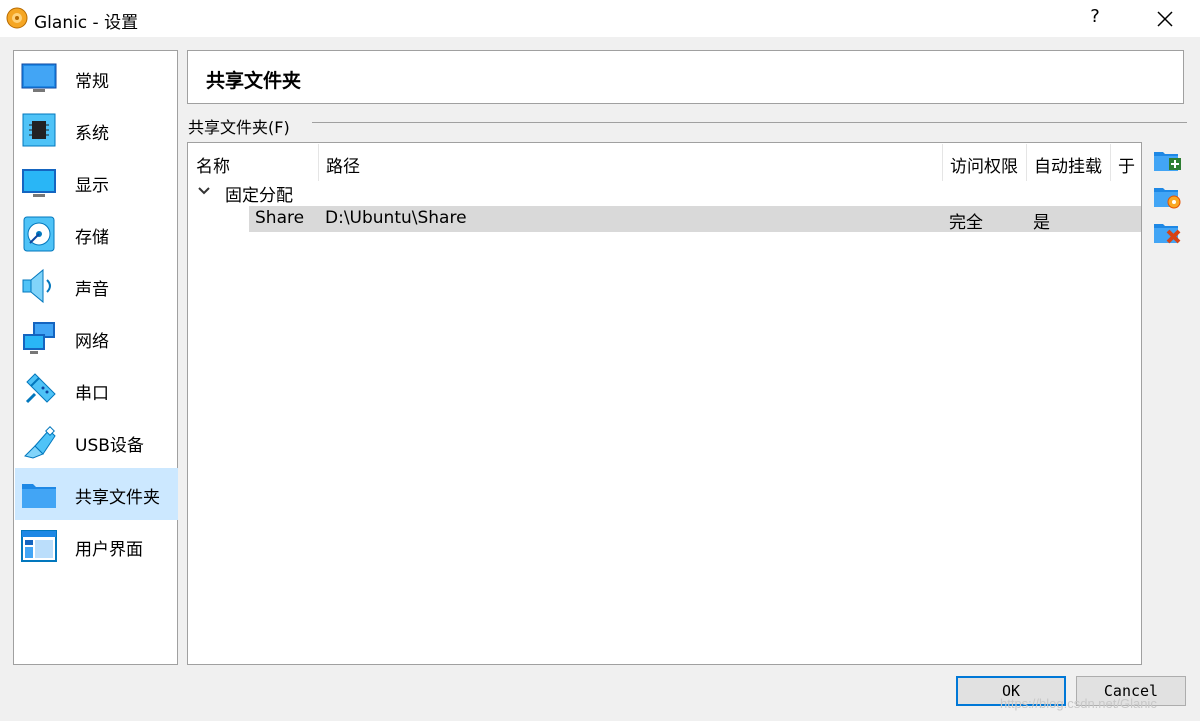 This screenshot has width=1200, height=721. Describe the element at coordinates (396, 218) in the screenshot. I see `cell-path: D:\Ubuntu\Share` at that location.